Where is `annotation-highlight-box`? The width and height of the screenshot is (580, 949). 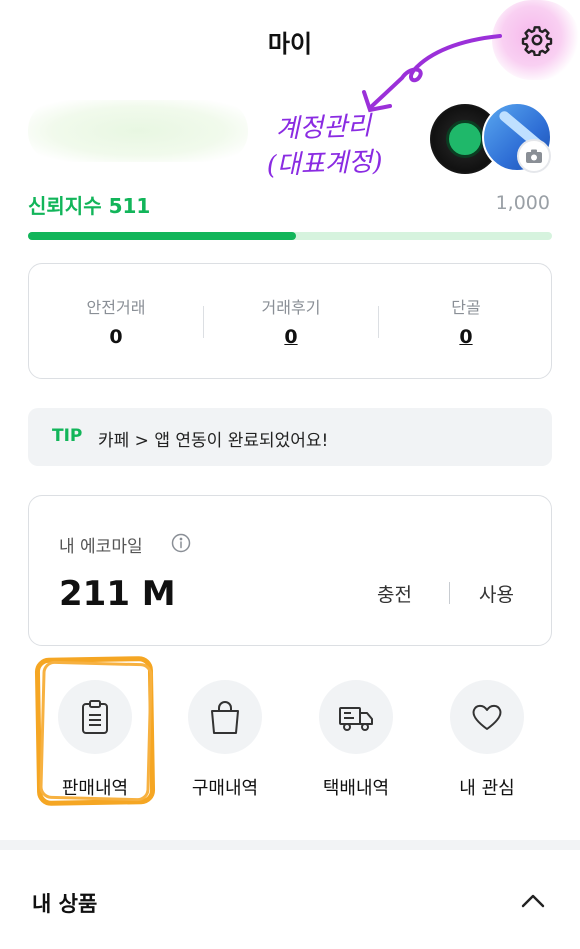
annotation-highlight-box is located at coordinates (96, 731).